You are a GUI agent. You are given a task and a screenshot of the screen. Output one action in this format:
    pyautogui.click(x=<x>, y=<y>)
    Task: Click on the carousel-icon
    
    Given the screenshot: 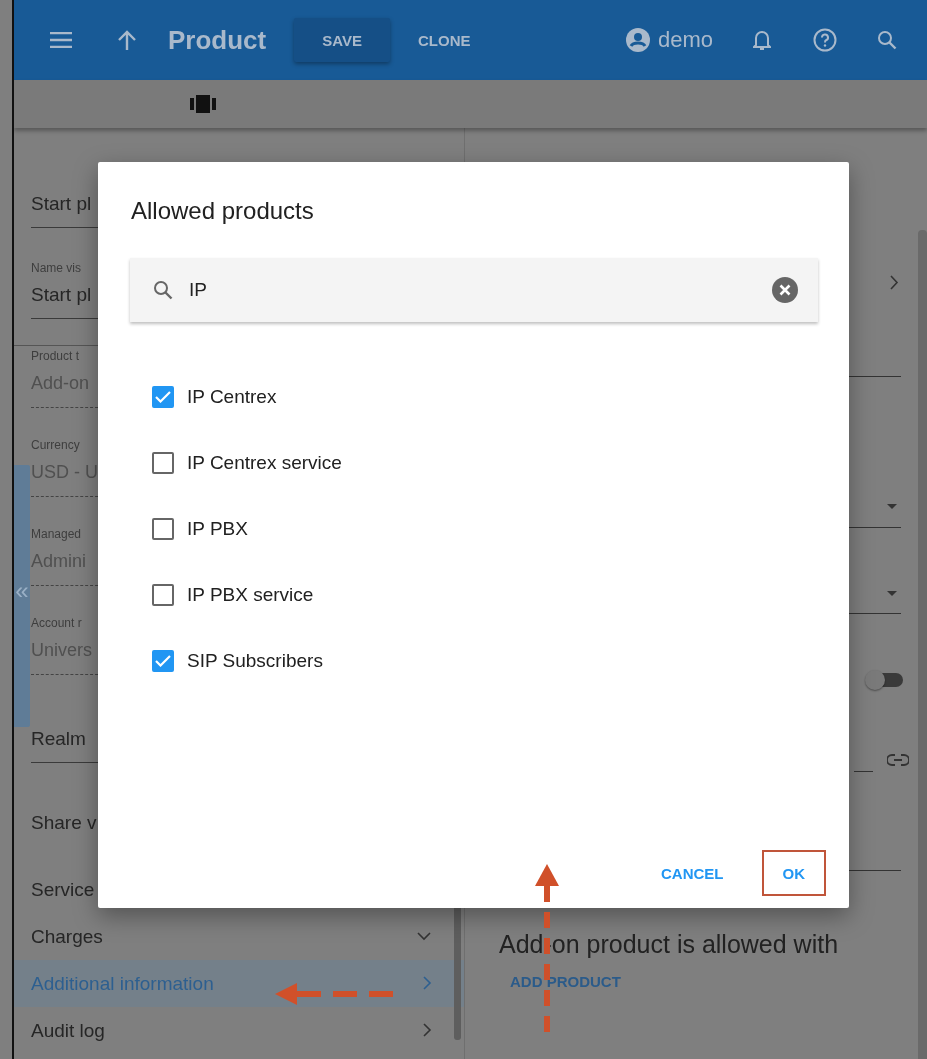 What is the action you would take?
    pyautogui.click(x=203, y=104)
    